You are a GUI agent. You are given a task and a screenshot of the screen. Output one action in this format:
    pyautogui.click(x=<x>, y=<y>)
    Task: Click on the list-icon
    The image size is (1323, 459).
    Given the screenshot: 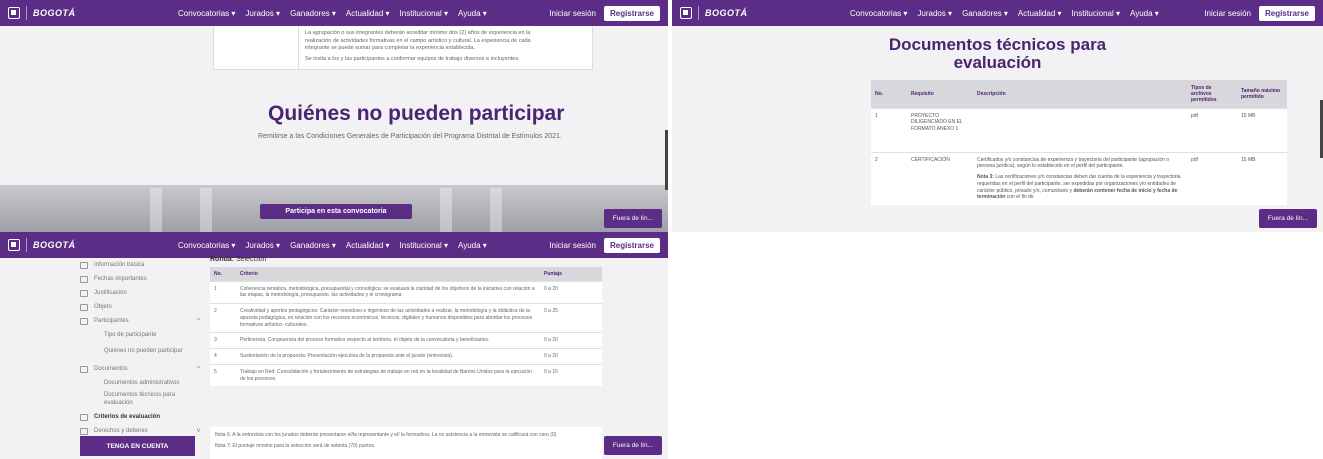 What is the action you would take?
    pyautogui.click(x=84, y=417)
    